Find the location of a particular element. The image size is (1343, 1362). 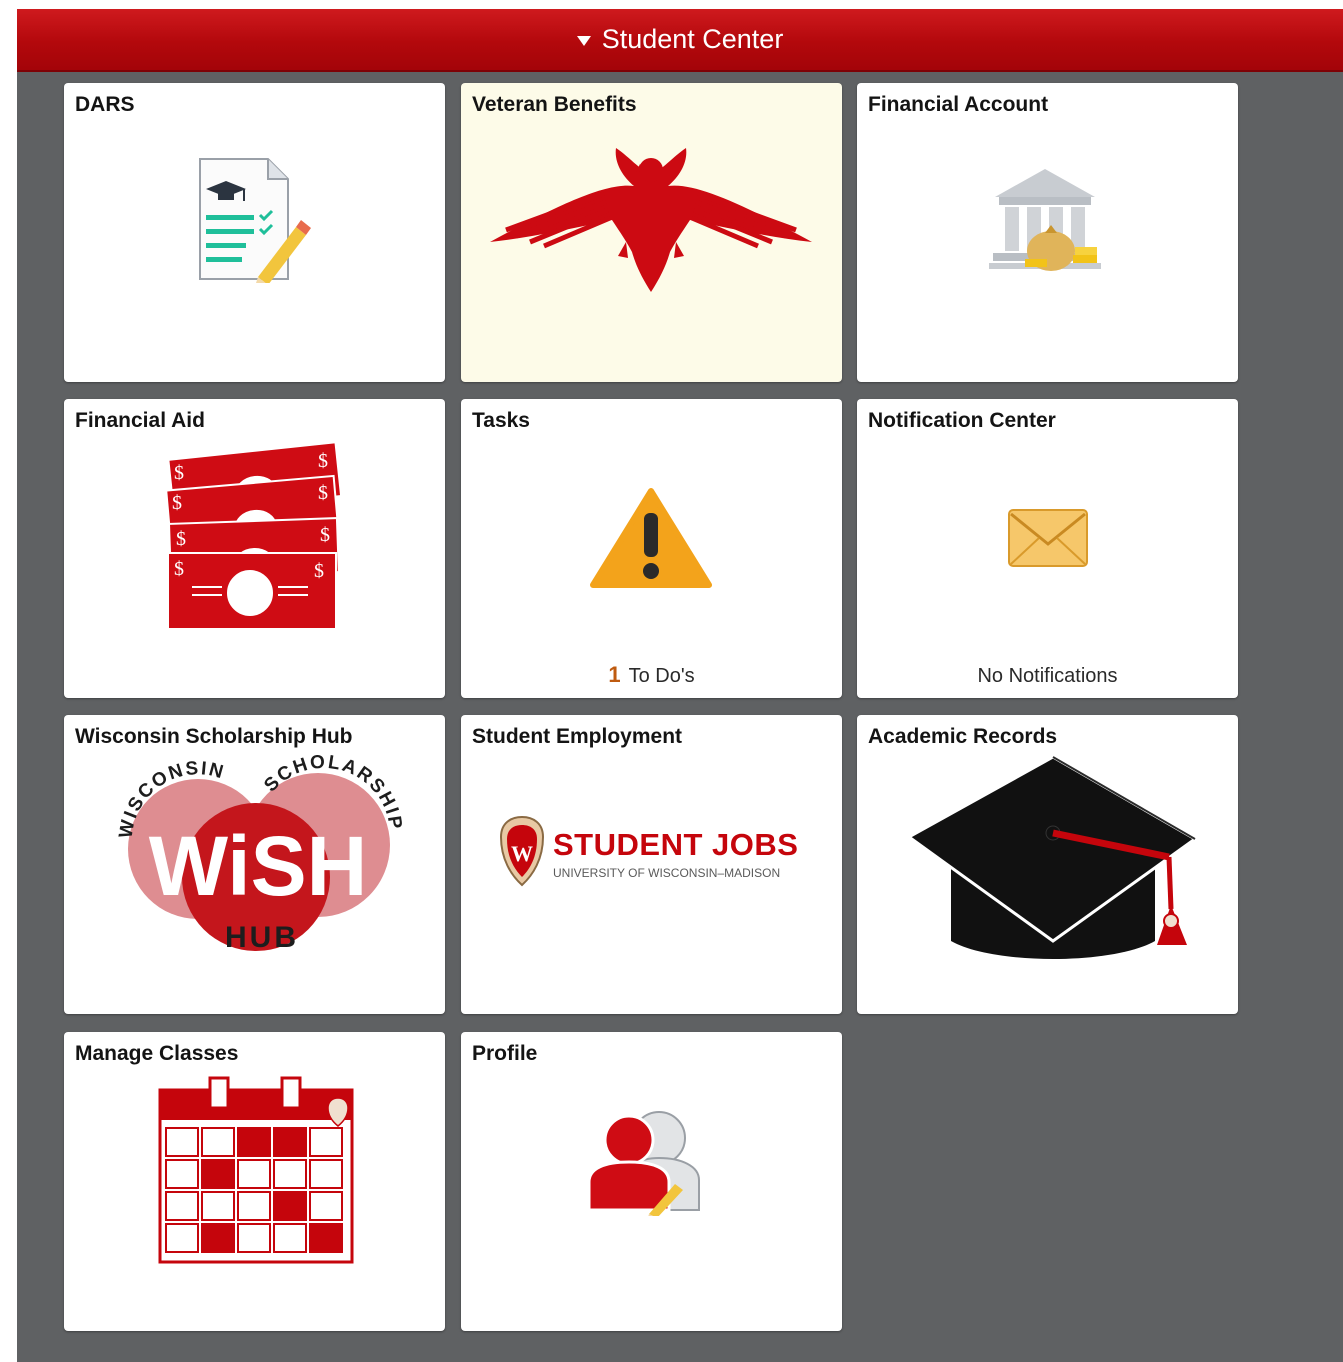

tile-title: DARS is located at coordinates (105, 104).